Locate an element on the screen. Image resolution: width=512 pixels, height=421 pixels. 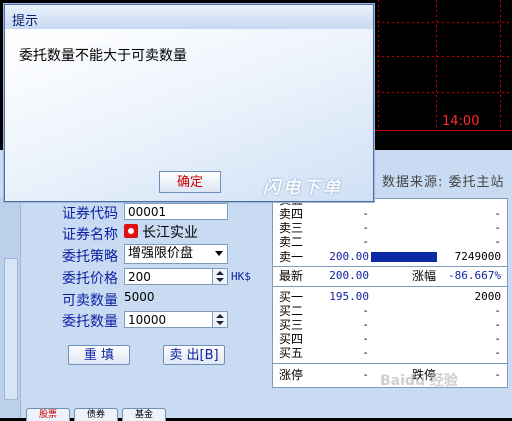
ask-row: 卖二 - - is located at coordinates (390, 242).